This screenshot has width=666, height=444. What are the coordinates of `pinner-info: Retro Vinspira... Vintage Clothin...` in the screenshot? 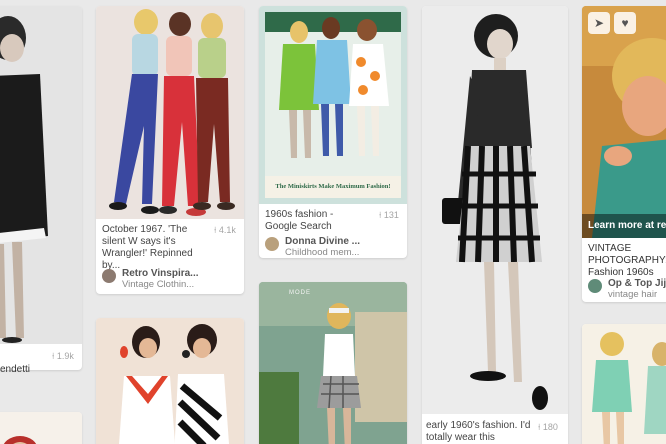 It's located at (150, 279).